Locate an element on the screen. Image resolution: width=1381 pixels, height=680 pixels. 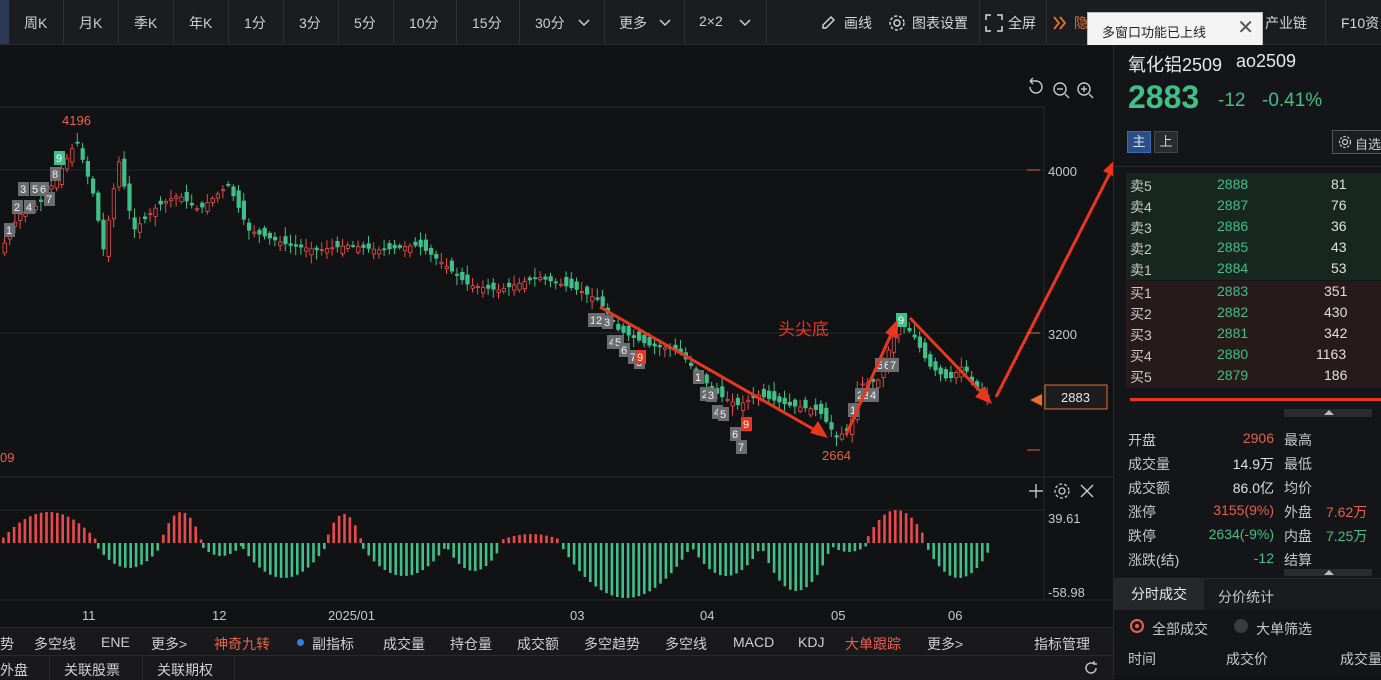
indicator-more: 更多> is located at coordinates (169, 644).